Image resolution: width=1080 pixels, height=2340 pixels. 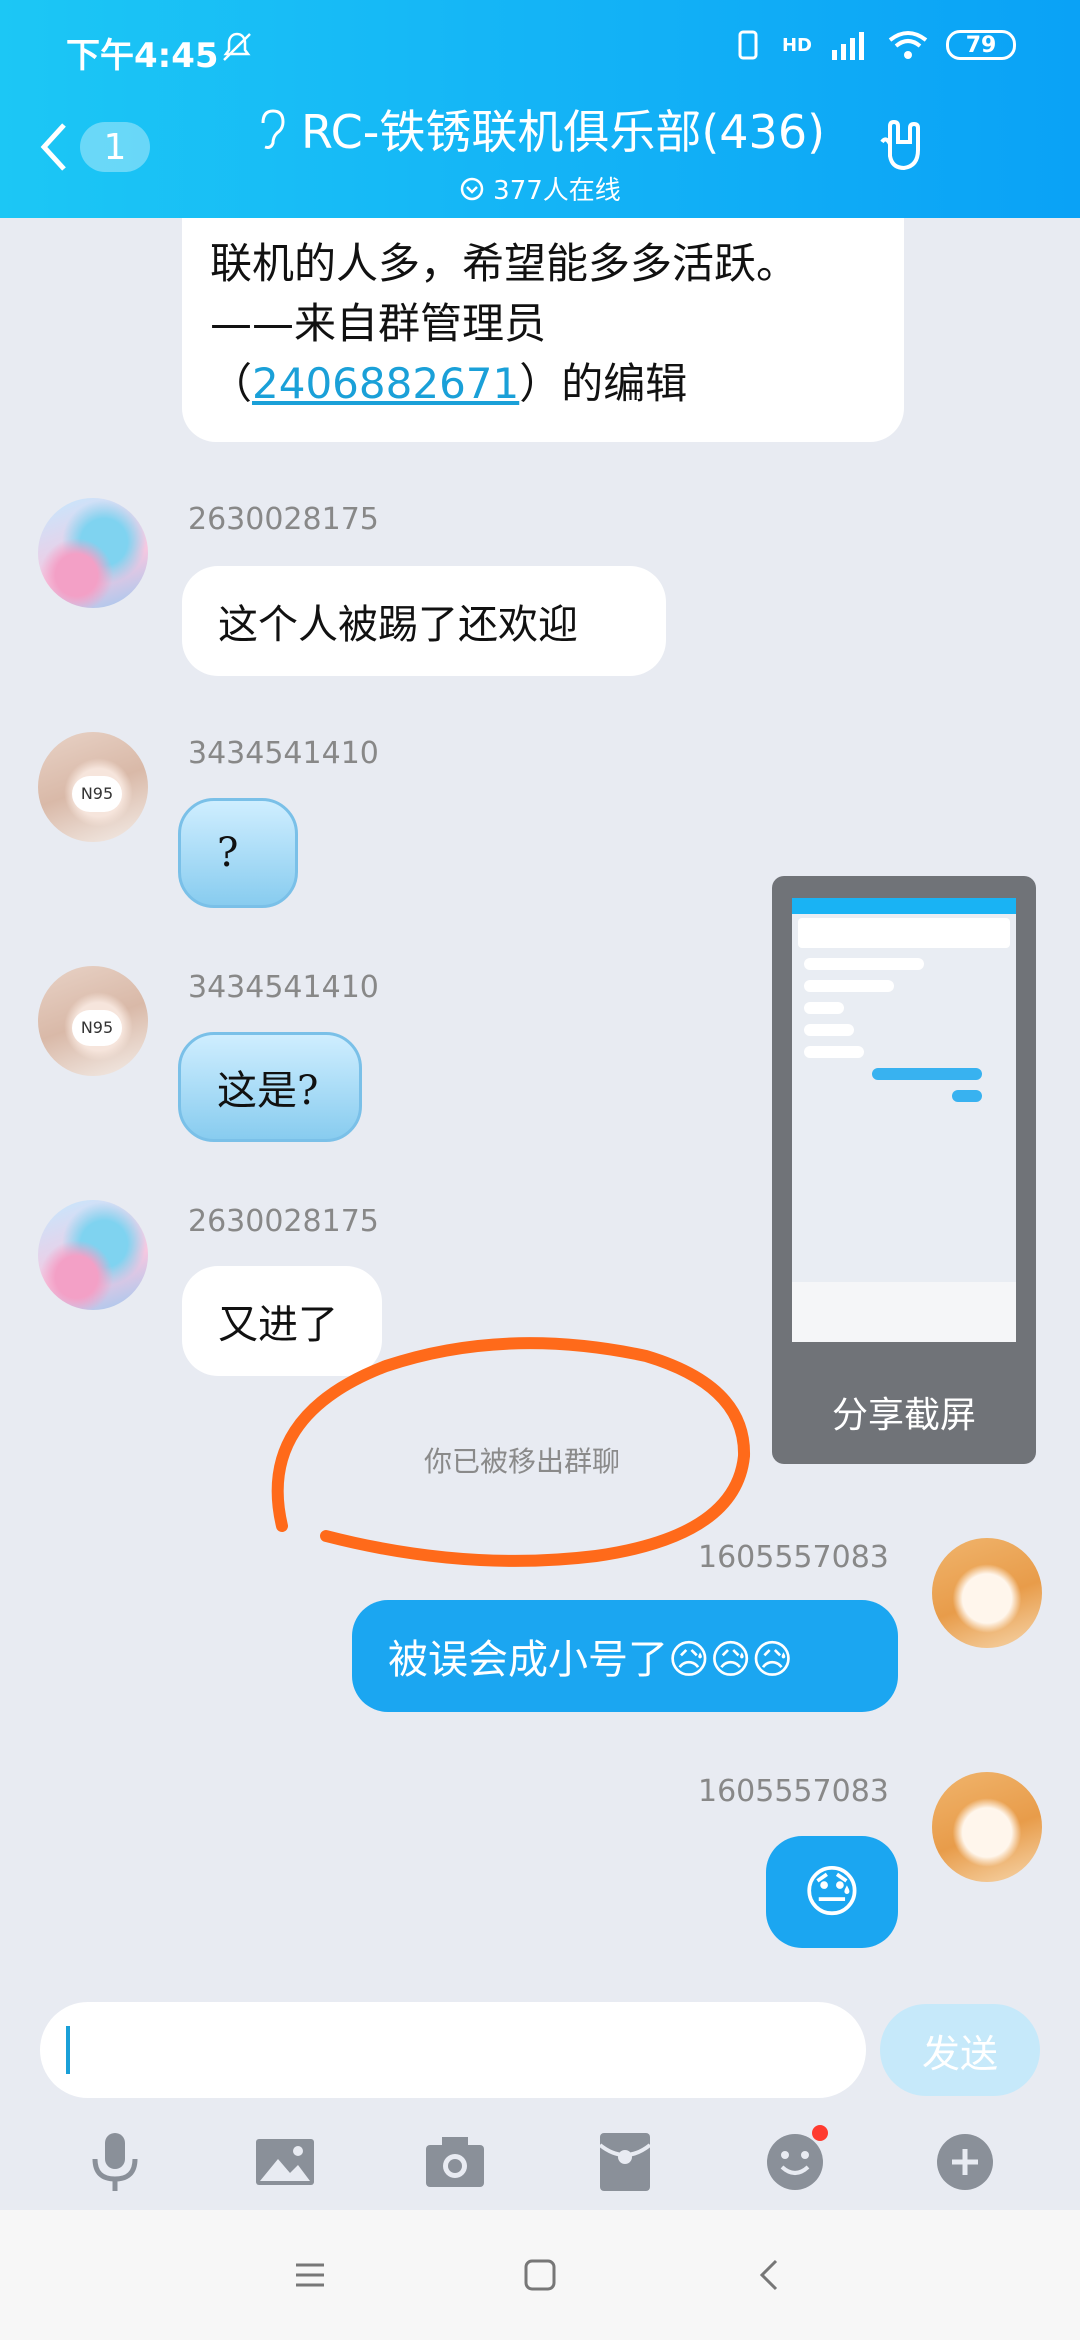 I want to click on status-time: 下午4:45, so click(x=142, y=56).